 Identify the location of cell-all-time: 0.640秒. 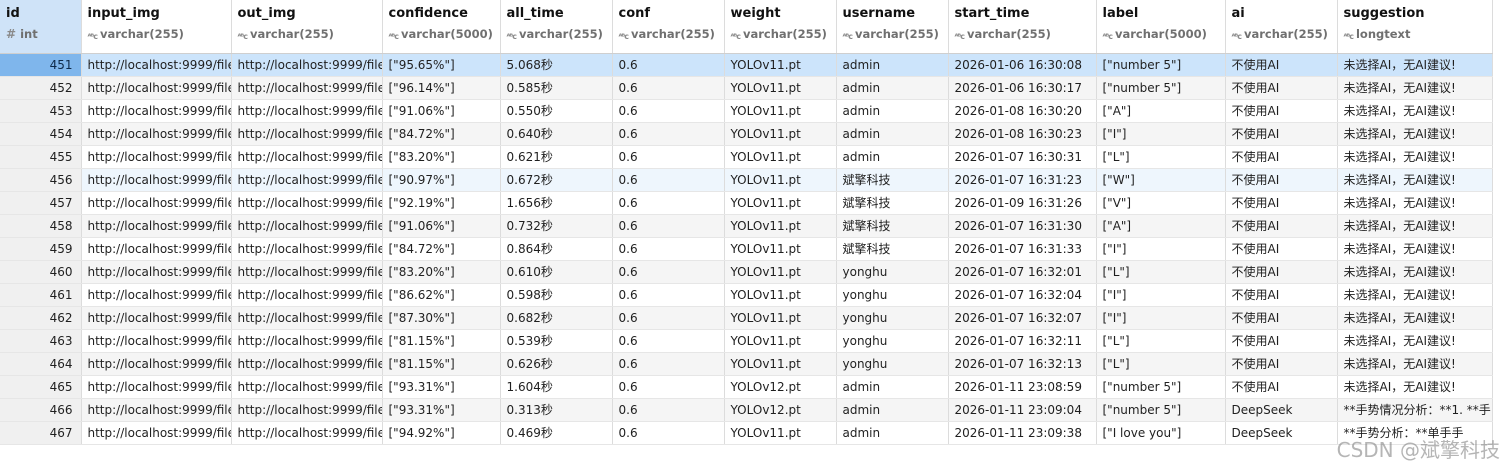
(556, 134).